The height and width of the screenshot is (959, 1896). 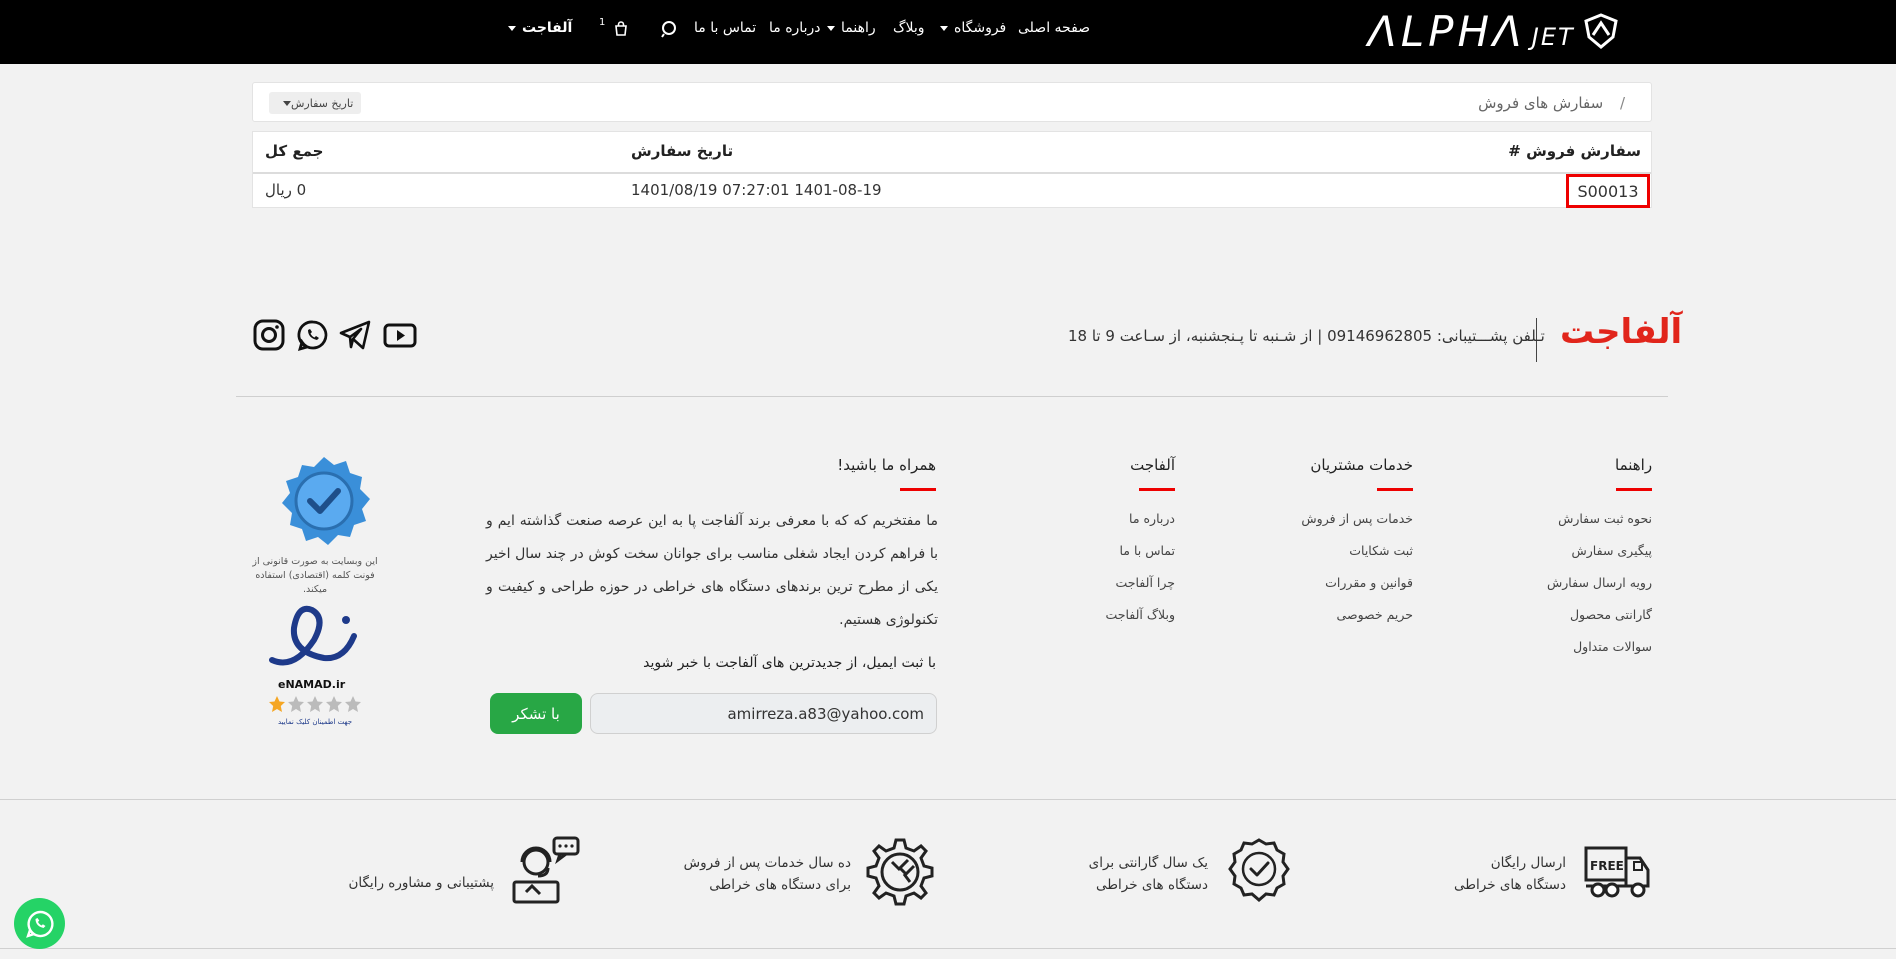 I want to click on footer-brand: آلفاجت, so click(x=1621, y=332).